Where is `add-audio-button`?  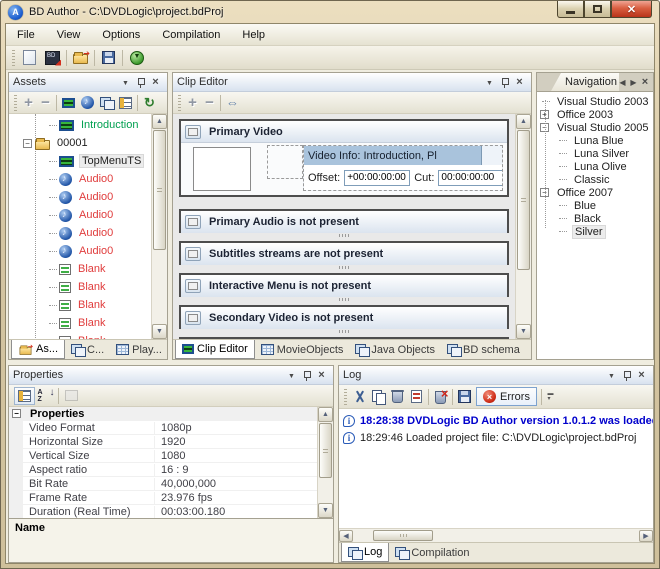 add-audio-button is located at coordinates (87, 102).